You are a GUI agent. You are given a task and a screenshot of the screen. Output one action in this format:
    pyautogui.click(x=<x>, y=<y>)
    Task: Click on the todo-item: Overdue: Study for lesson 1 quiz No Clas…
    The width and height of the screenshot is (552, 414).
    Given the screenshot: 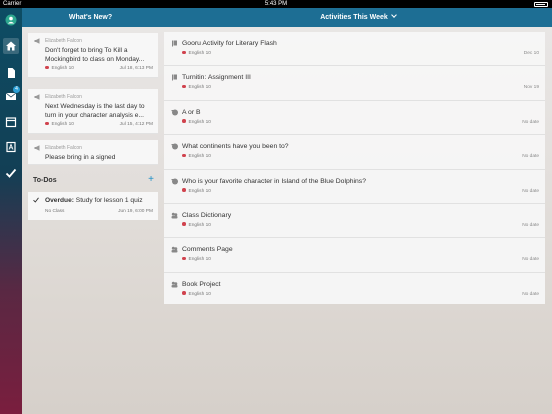 What is the action you would take?
    pyautogui.click(x=93, y=206)
    